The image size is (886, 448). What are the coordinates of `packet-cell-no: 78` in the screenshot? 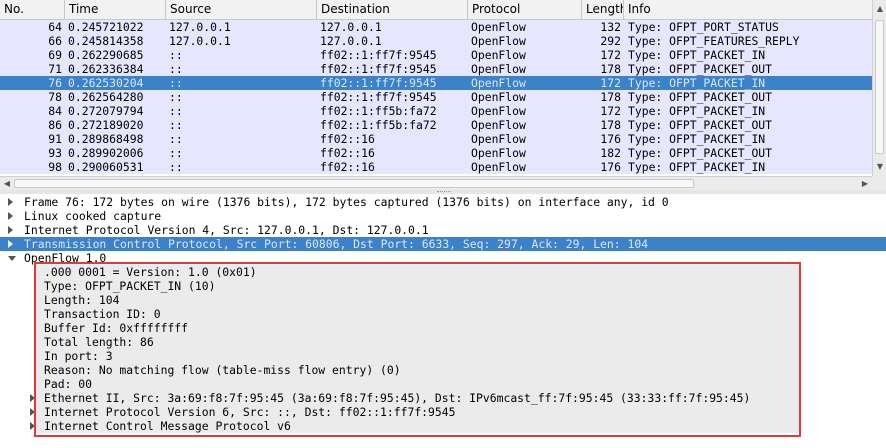 It's located at (55, 97).